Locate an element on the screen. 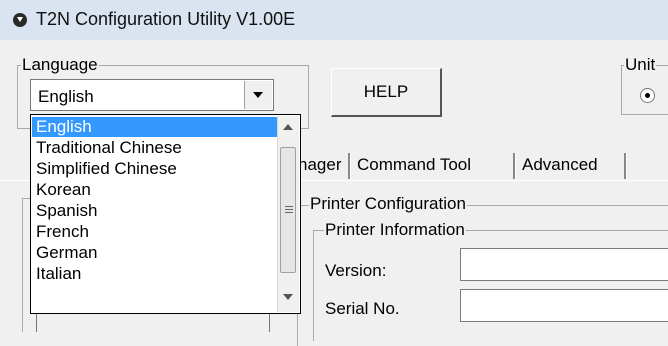  app-icon is located at coordinates (20, 20).